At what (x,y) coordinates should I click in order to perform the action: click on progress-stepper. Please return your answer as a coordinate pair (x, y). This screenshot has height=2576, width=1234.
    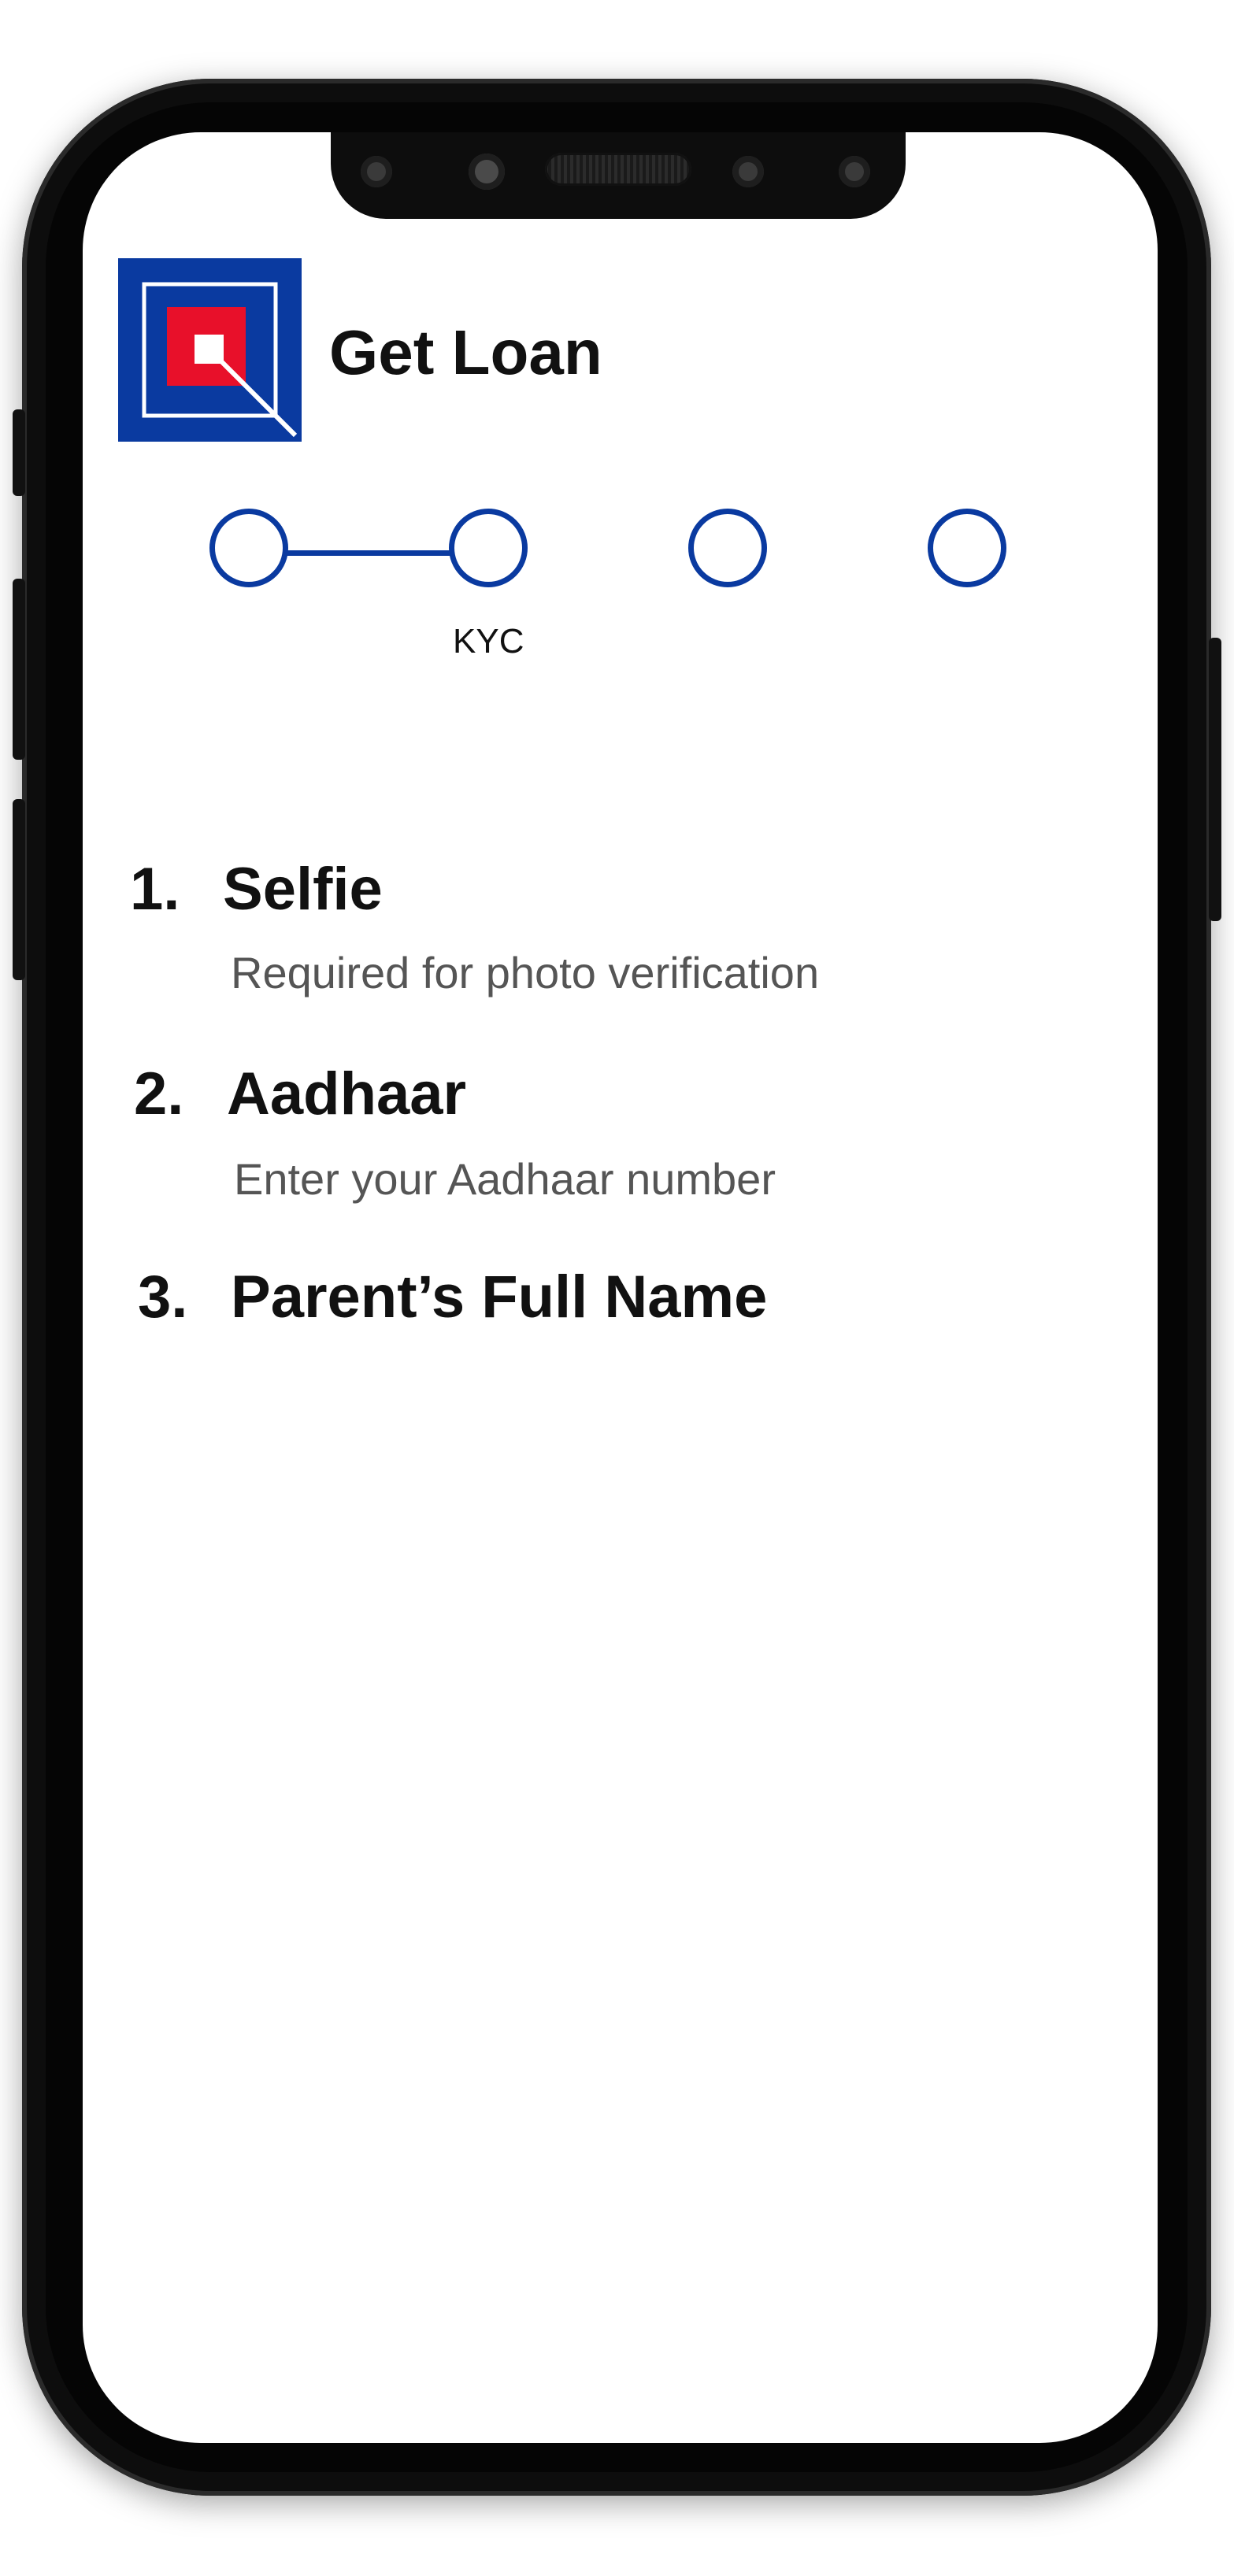
    Looking at the image, I should click on (611, 551).